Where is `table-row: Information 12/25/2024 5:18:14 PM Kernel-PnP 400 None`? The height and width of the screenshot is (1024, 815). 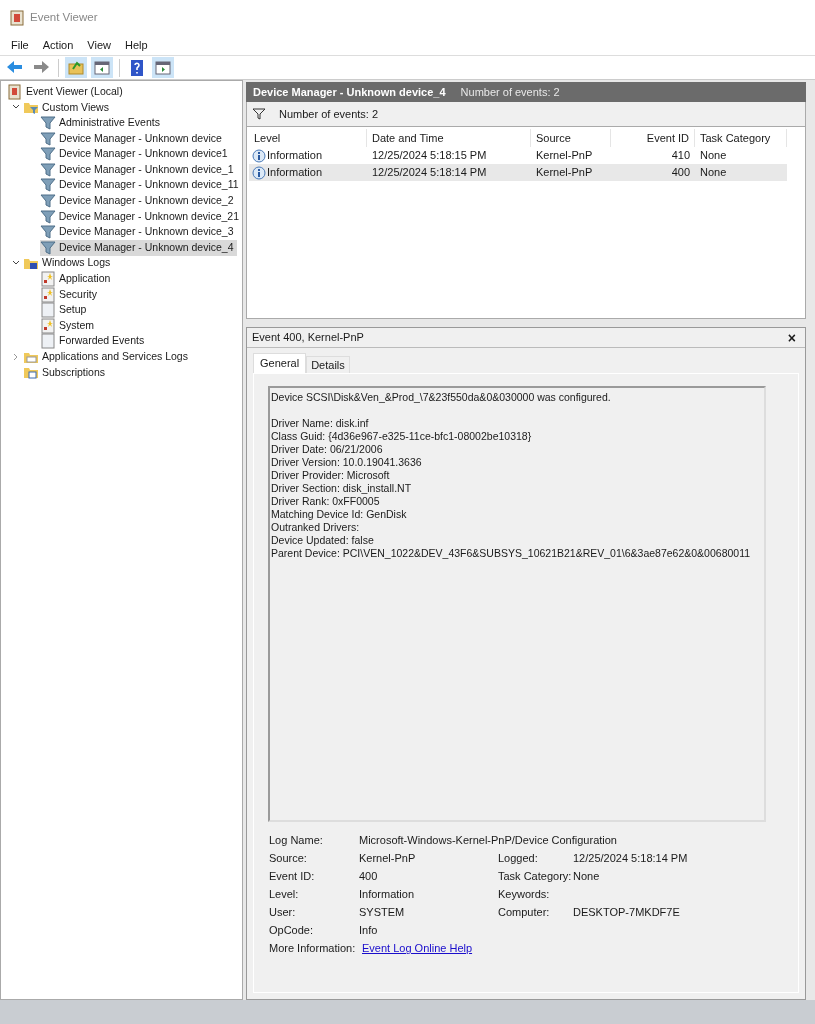 table-row: Information 12/25/2024 5:18:14 PM Kernel-PnP 400 None is located at coordinates (518, 172).